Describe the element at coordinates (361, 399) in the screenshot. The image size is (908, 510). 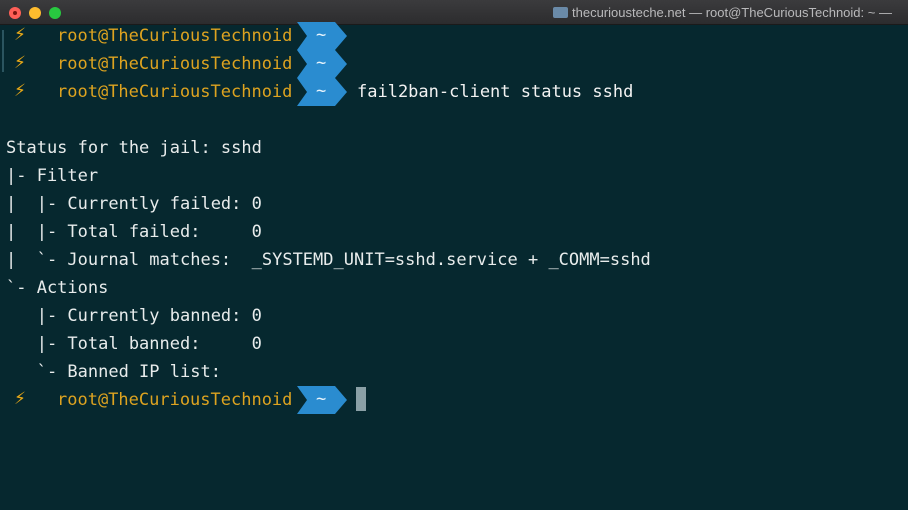
I see `text-cursor` at that location.